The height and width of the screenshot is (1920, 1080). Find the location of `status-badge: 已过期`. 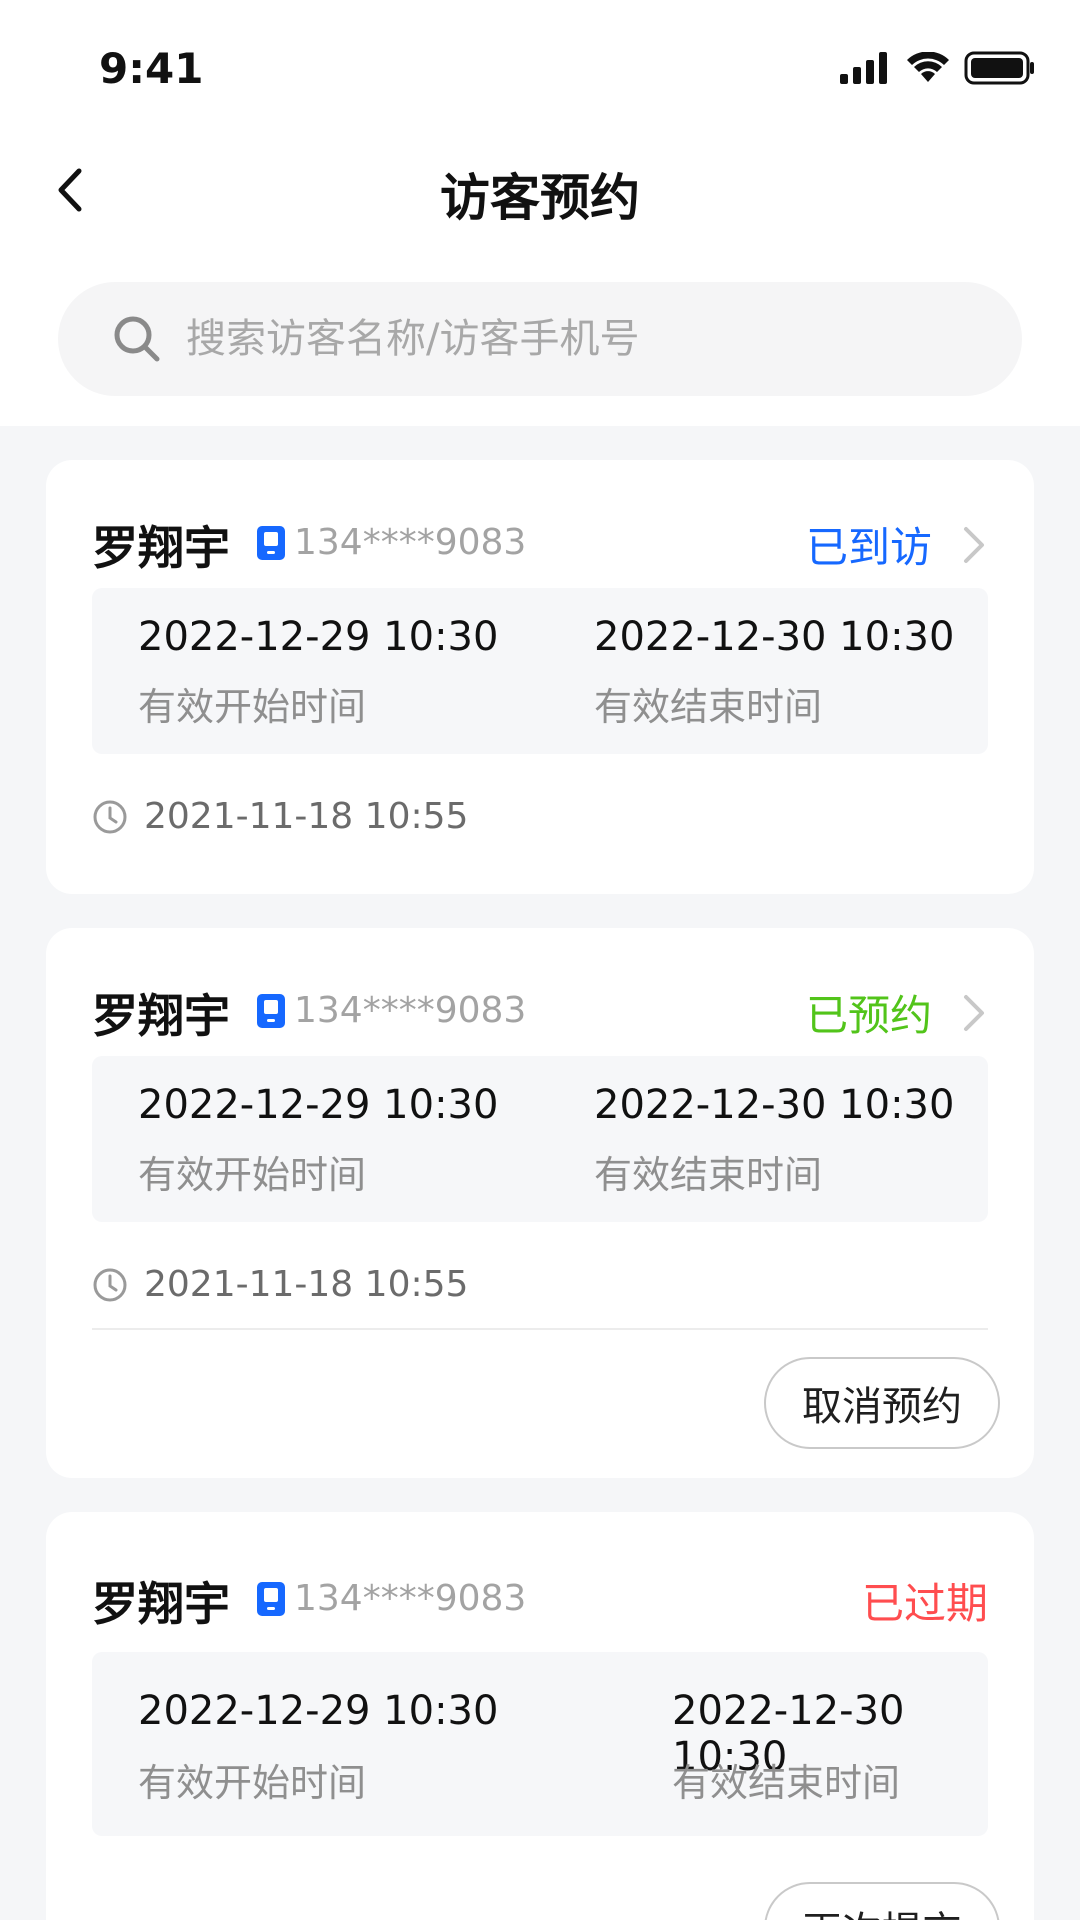

status-badge: 已过期 is located at coordinates (924, 1603).